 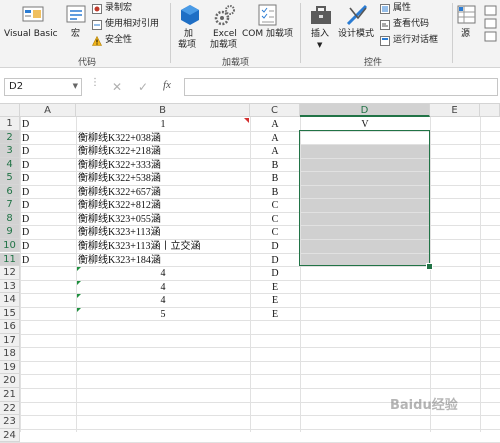 What do you see at coordinates (10, 151) in the screenshot?
I see `row-header: 3` at bounding box center [10, 151].